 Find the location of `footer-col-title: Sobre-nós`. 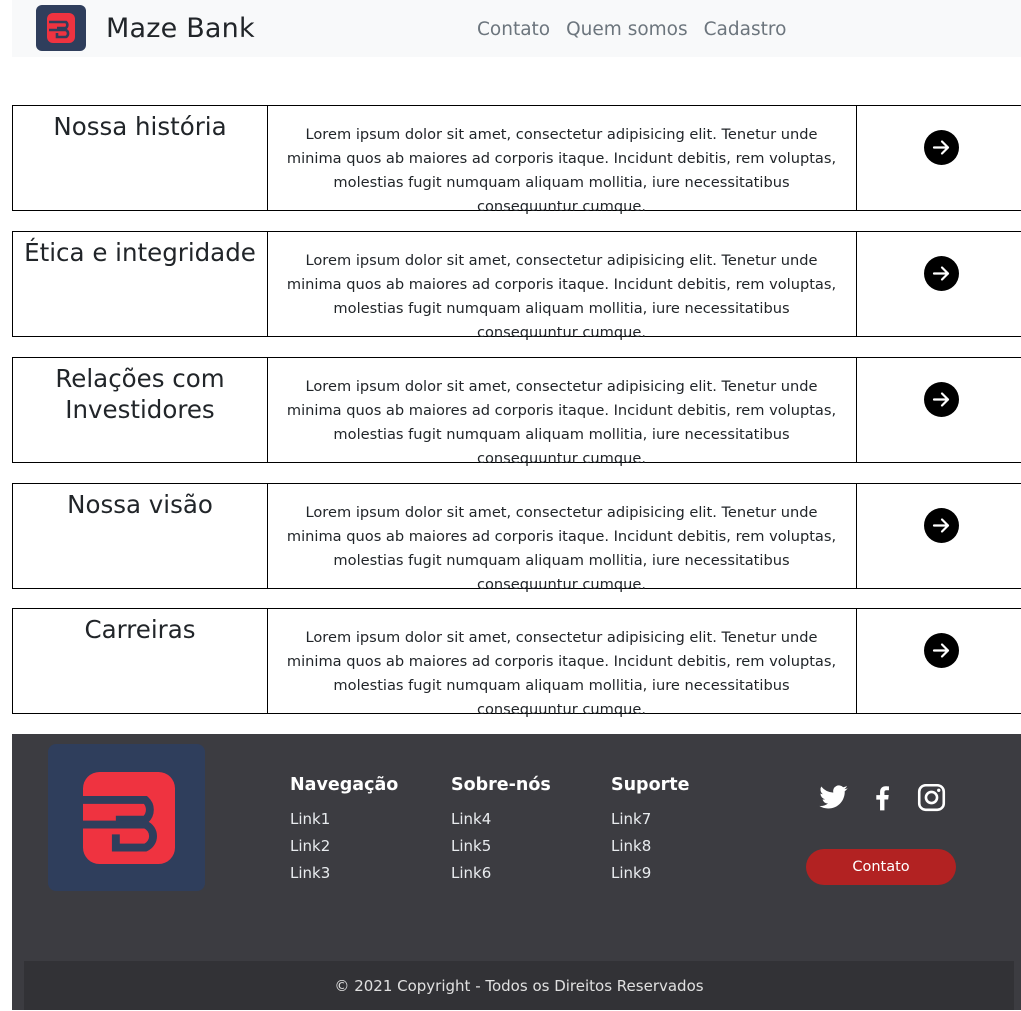

footer-col-title: Sobre-nós is located at coordinates (501, 785).